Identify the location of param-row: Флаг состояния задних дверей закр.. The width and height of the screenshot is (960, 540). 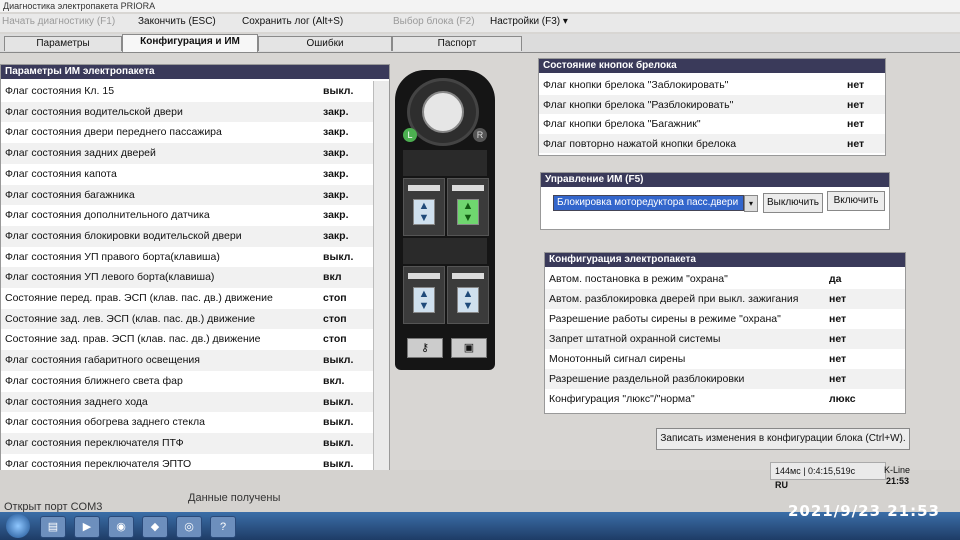
(187, 153).